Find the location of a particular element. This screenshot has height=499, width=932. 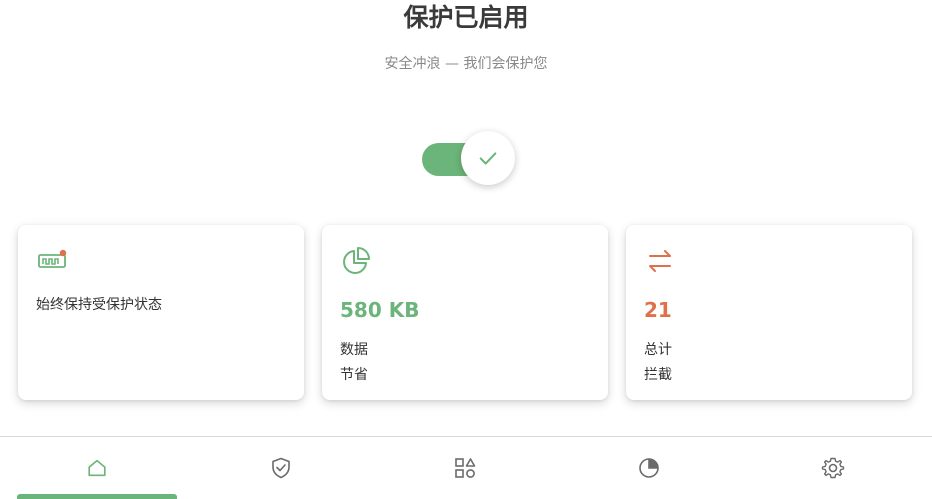

data-saved-label-1: 数据 is located at coordinates (354, 350).